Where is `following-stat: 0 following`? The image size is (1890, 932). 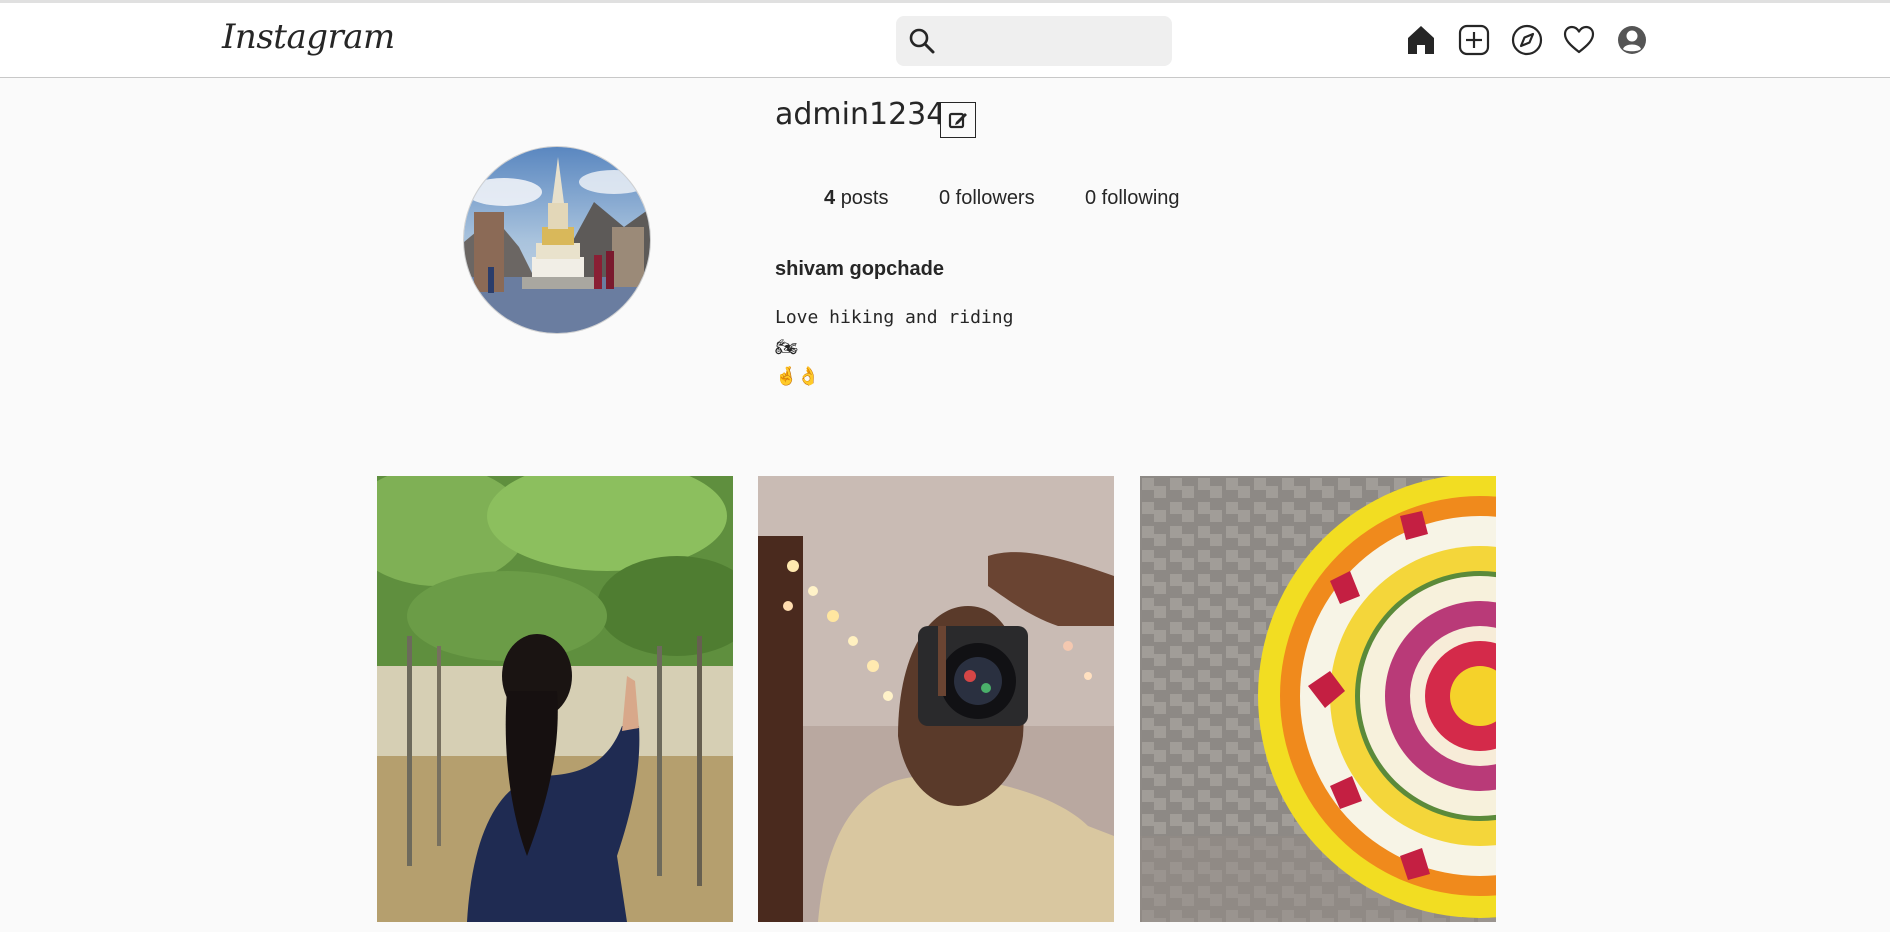 following-stat: 0 following is located at coordinates (1132, 198).